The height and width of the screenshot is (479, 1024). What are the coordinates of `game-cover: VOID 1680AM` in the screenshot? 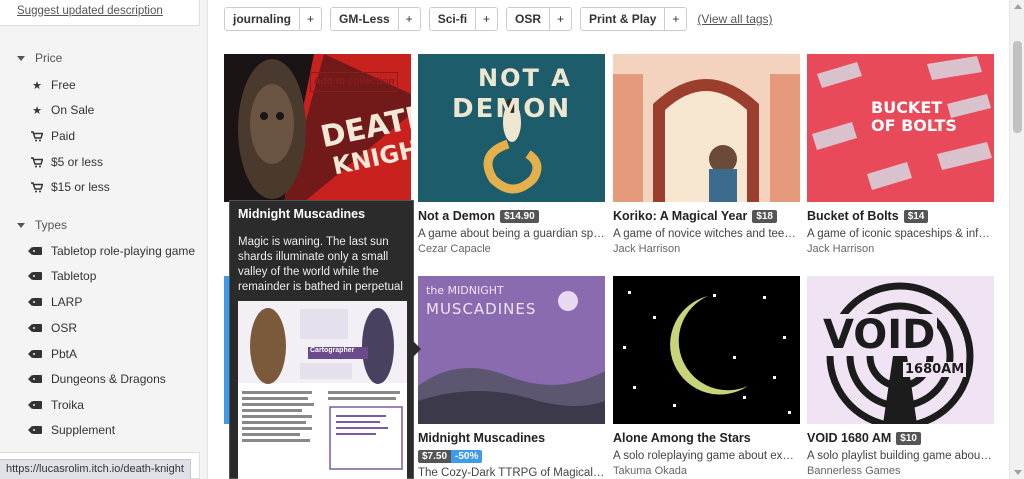 It's located at (900, 350).